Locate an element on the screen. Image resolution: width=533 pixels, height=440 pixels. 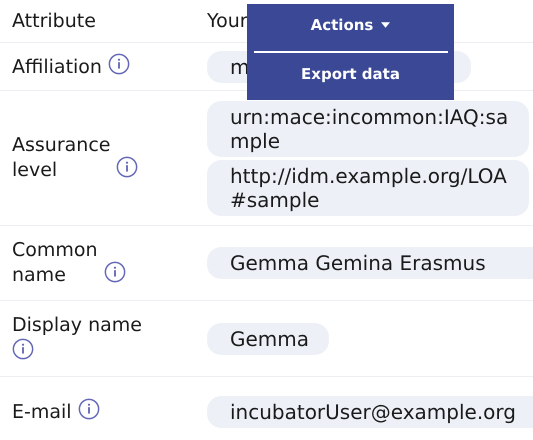
attribute-value: Gemma is located at coordinates (268, 338).